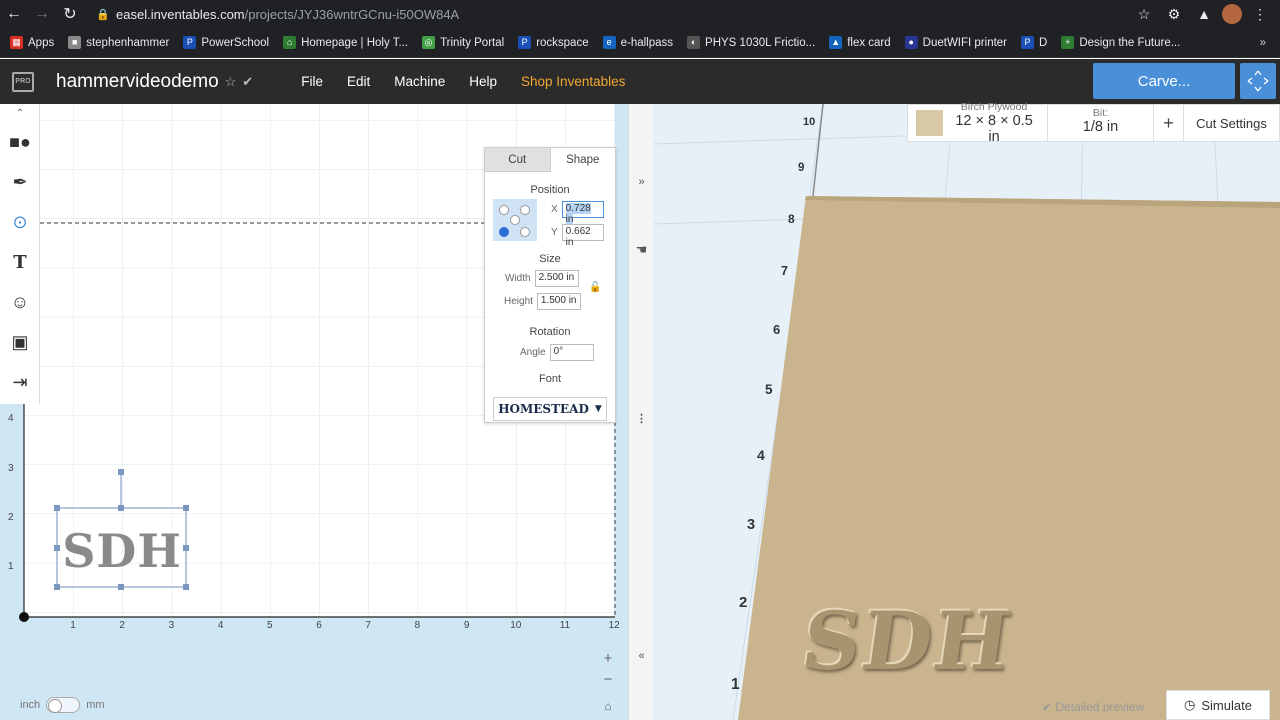 The height and width of the screenshot is (720, 1280). What do you see at coordinates (1258, 81) in the screenshot?
I see `expand-view-button` at bounding box center [1258, 81].